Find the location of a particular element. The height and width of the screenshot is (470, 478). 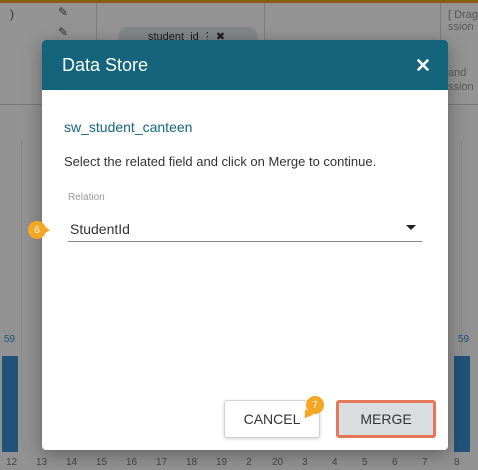

dialog-title: Data Store is located at coordinates (105, 64).